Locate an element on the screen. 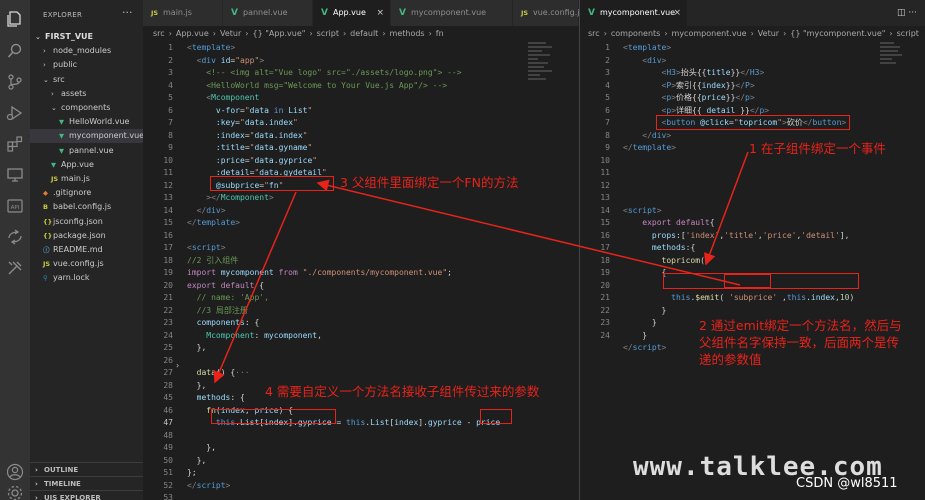 This screenshot has width=925, height=500. breadcrumb-item: App.vue is located at coordinates (192, 33).